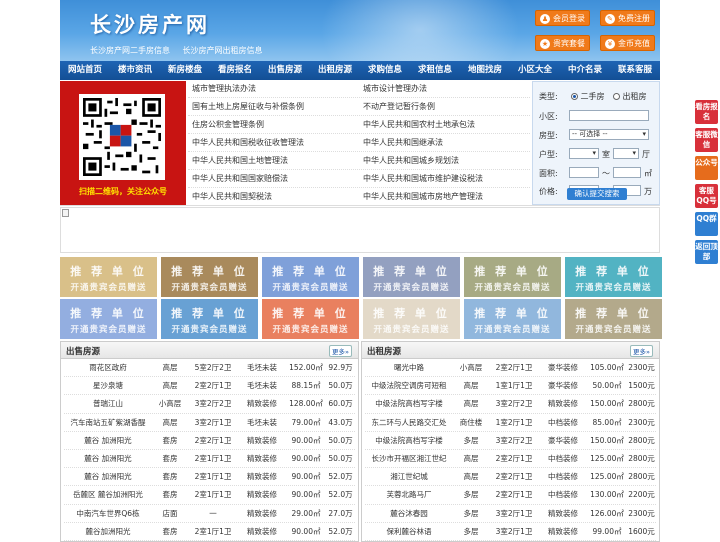 Image resolution: width=720 pixels, height=542 pixels. I want to click on nav-for-sale: 出售房源, so click(285, 70).